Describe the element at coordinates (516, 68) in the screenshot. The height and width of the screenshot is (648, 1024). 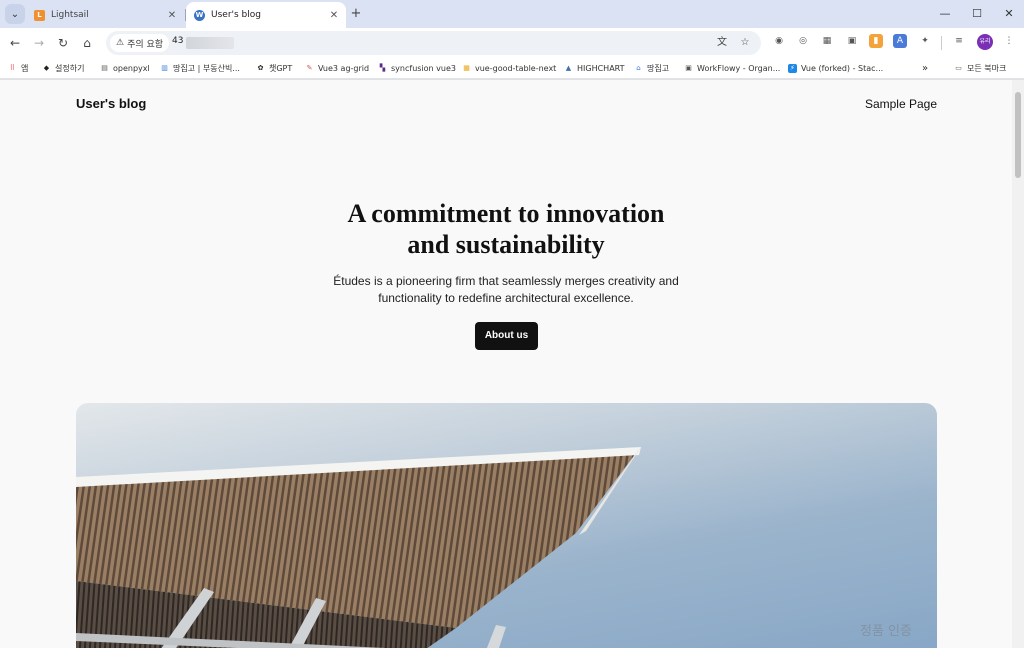
I see `bookmark-label: vue-good-table-next` at that location.